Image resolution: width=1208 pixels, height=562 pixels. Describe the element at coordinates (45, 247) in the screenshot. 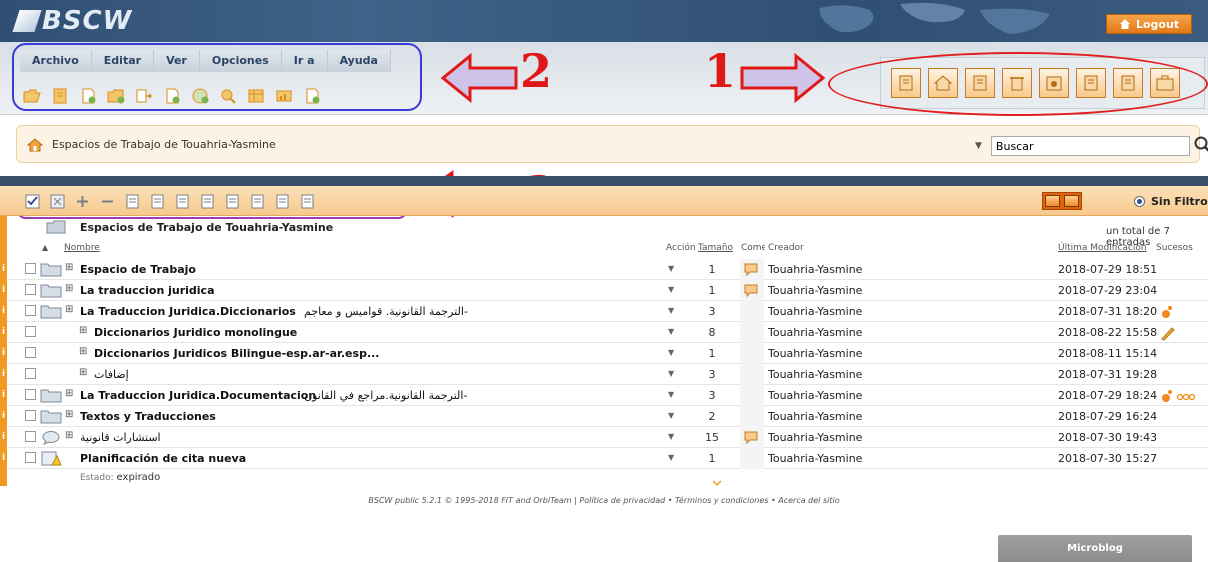

I see `sort-asc-icon: ▲` at that location.